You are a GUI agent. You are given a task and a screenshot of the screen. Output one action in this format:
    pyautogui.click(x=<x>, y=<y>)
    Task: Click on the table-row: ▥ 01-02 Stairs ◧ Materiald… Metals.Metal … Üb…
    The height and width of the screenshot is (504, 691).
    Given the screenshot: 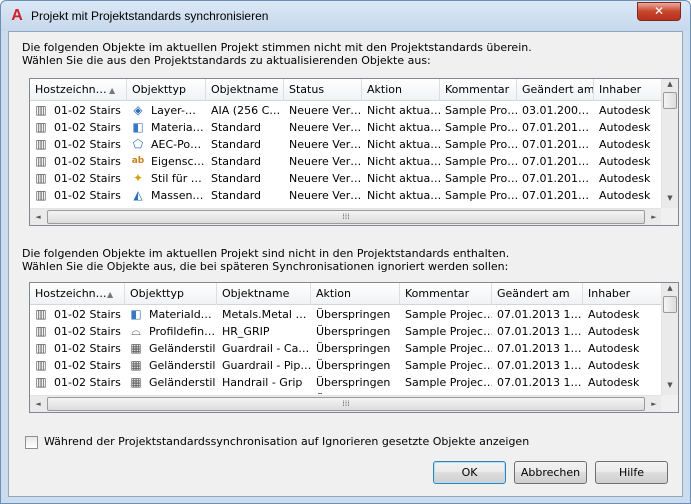 What is the action you would take?
    pyautogui.click(x=346, y=314)
    